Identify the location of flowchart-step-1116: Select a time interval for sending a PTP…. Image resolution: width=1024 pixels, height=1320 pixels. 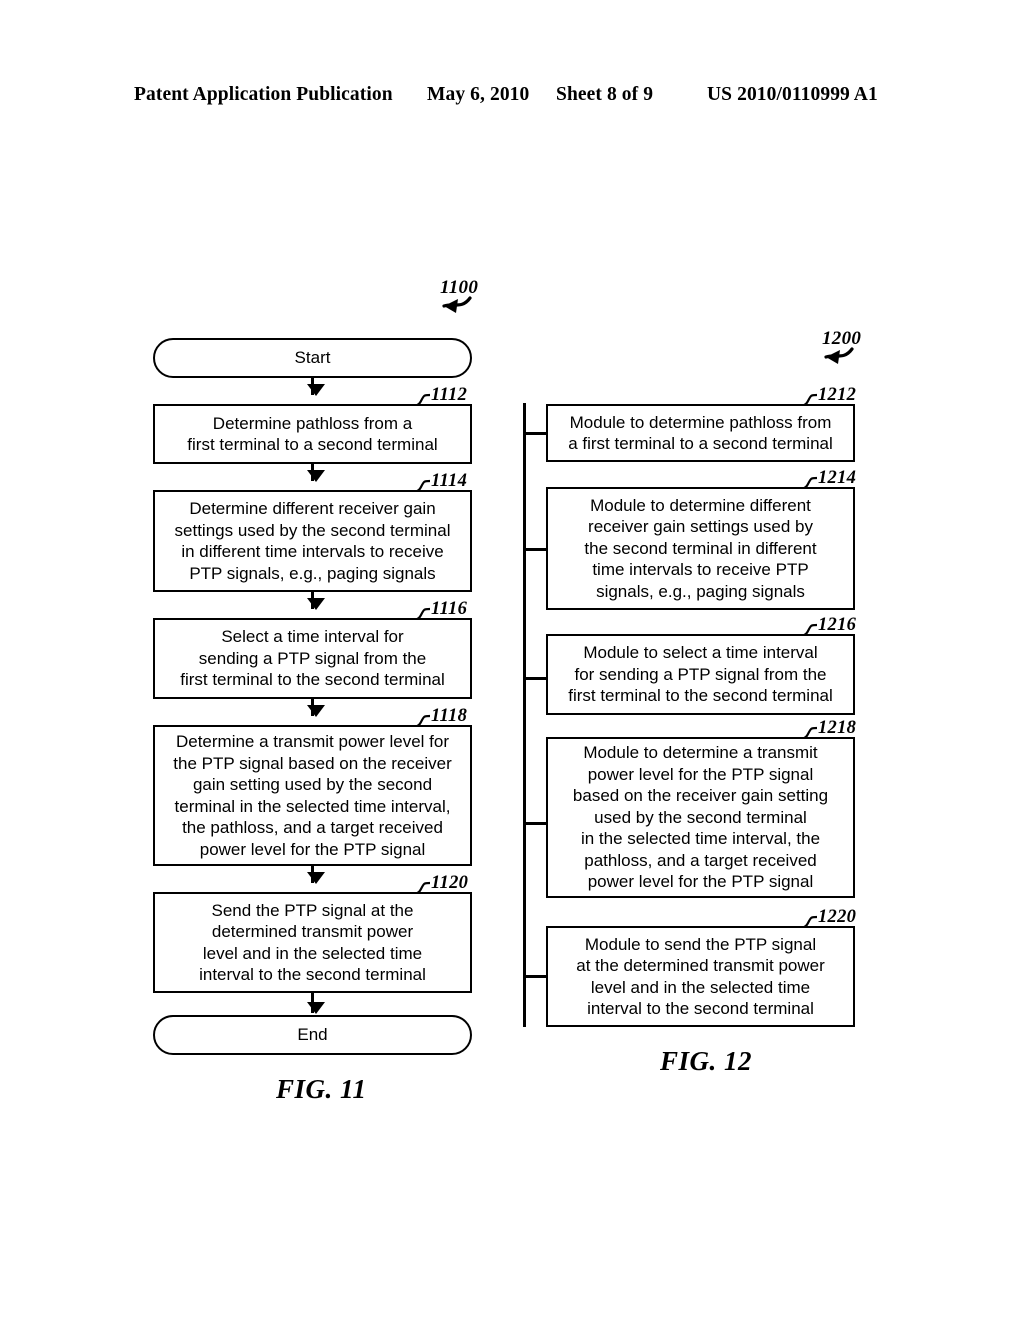
(312, 658).